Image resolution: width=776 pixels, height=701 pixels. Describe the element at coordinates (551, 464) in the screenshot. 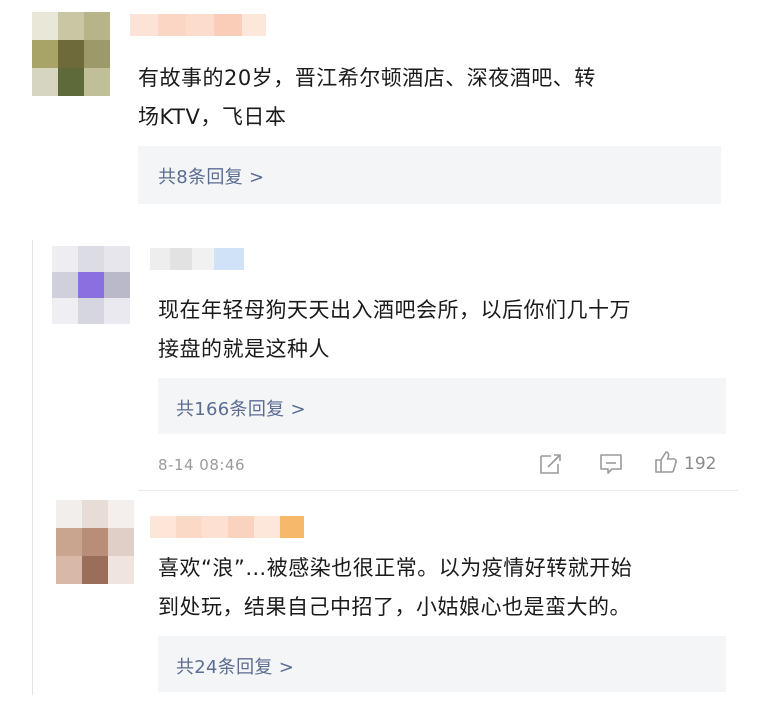

I see `share-icon` at that location.